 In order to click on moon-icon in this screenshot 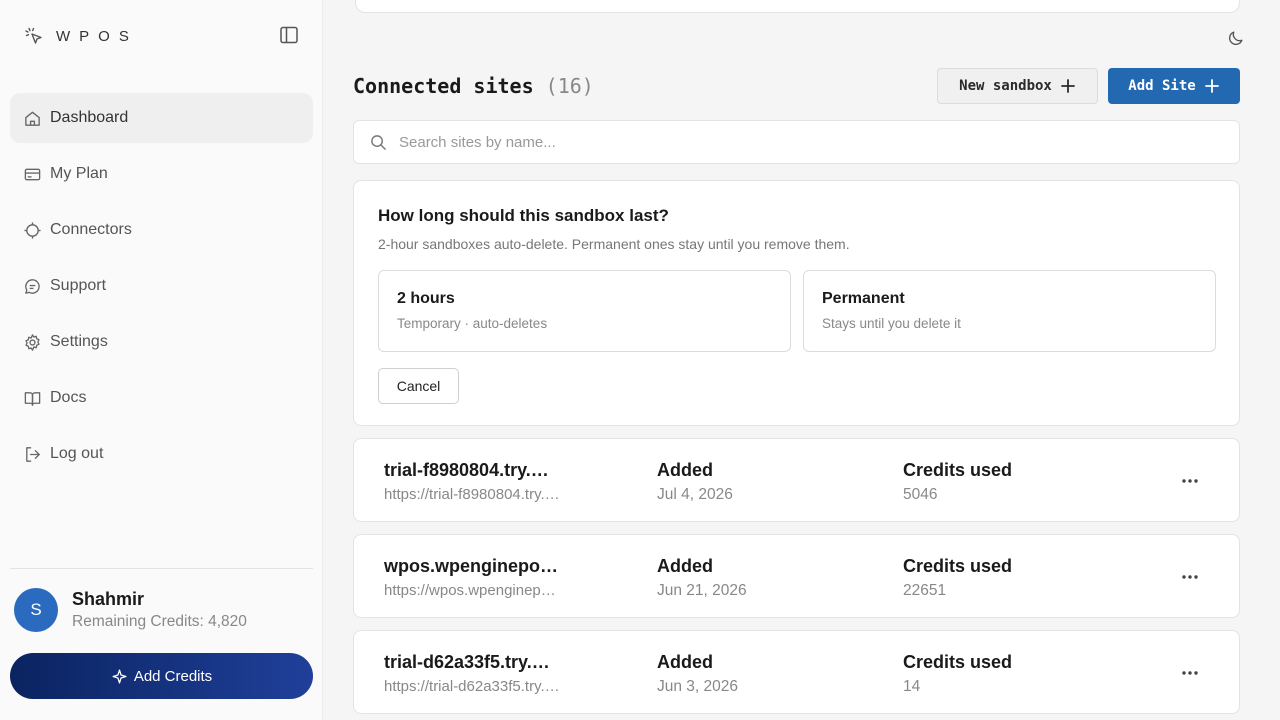, I will do `click(1236, 38)`.